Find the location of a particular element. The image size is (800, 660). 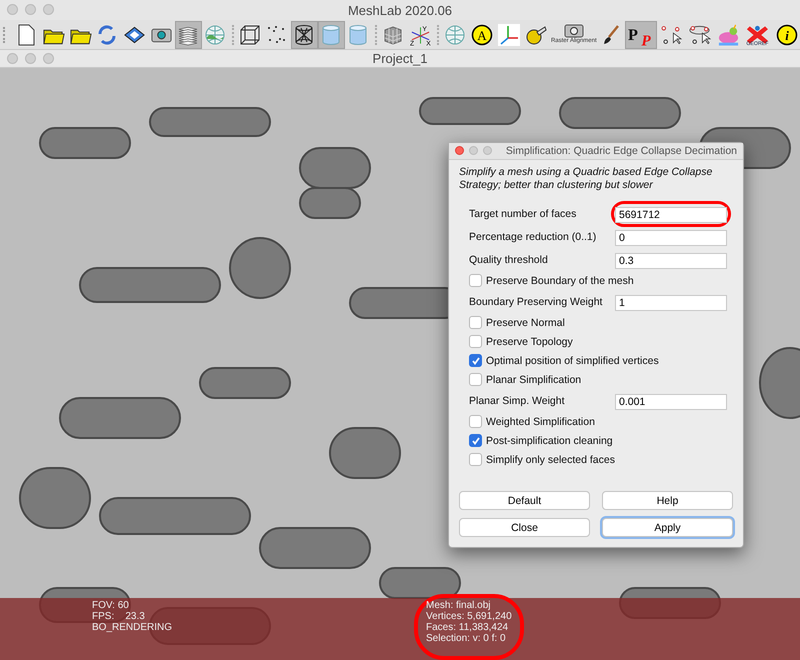

dialog-button: Default is located at coordinates (524, 500).